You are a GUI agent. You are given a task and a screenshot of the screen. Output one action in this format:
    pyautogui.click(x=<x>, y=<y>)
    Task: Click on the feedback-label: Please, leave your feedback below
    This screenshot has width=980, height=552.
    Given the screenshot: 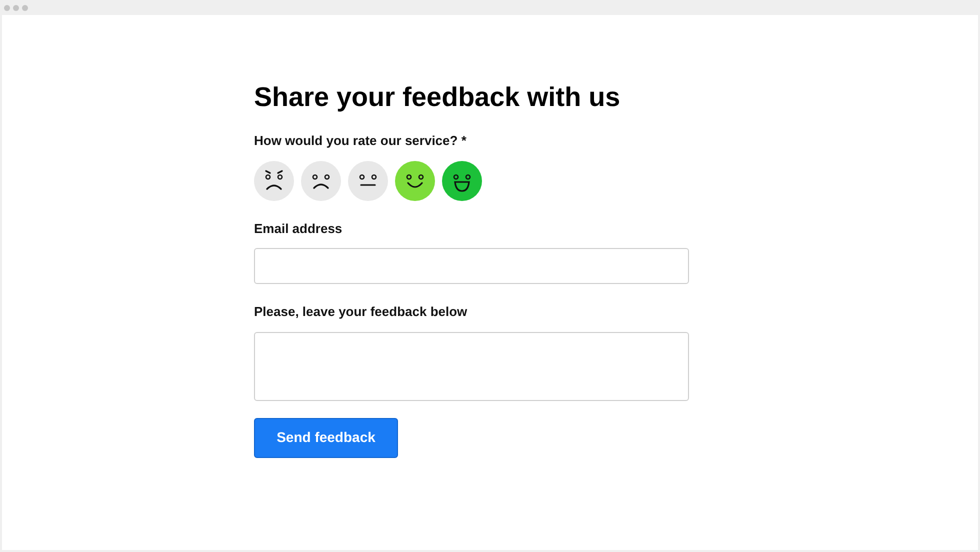 What is the action you would take?
    pyautogui.click(x=361, y=312)
    